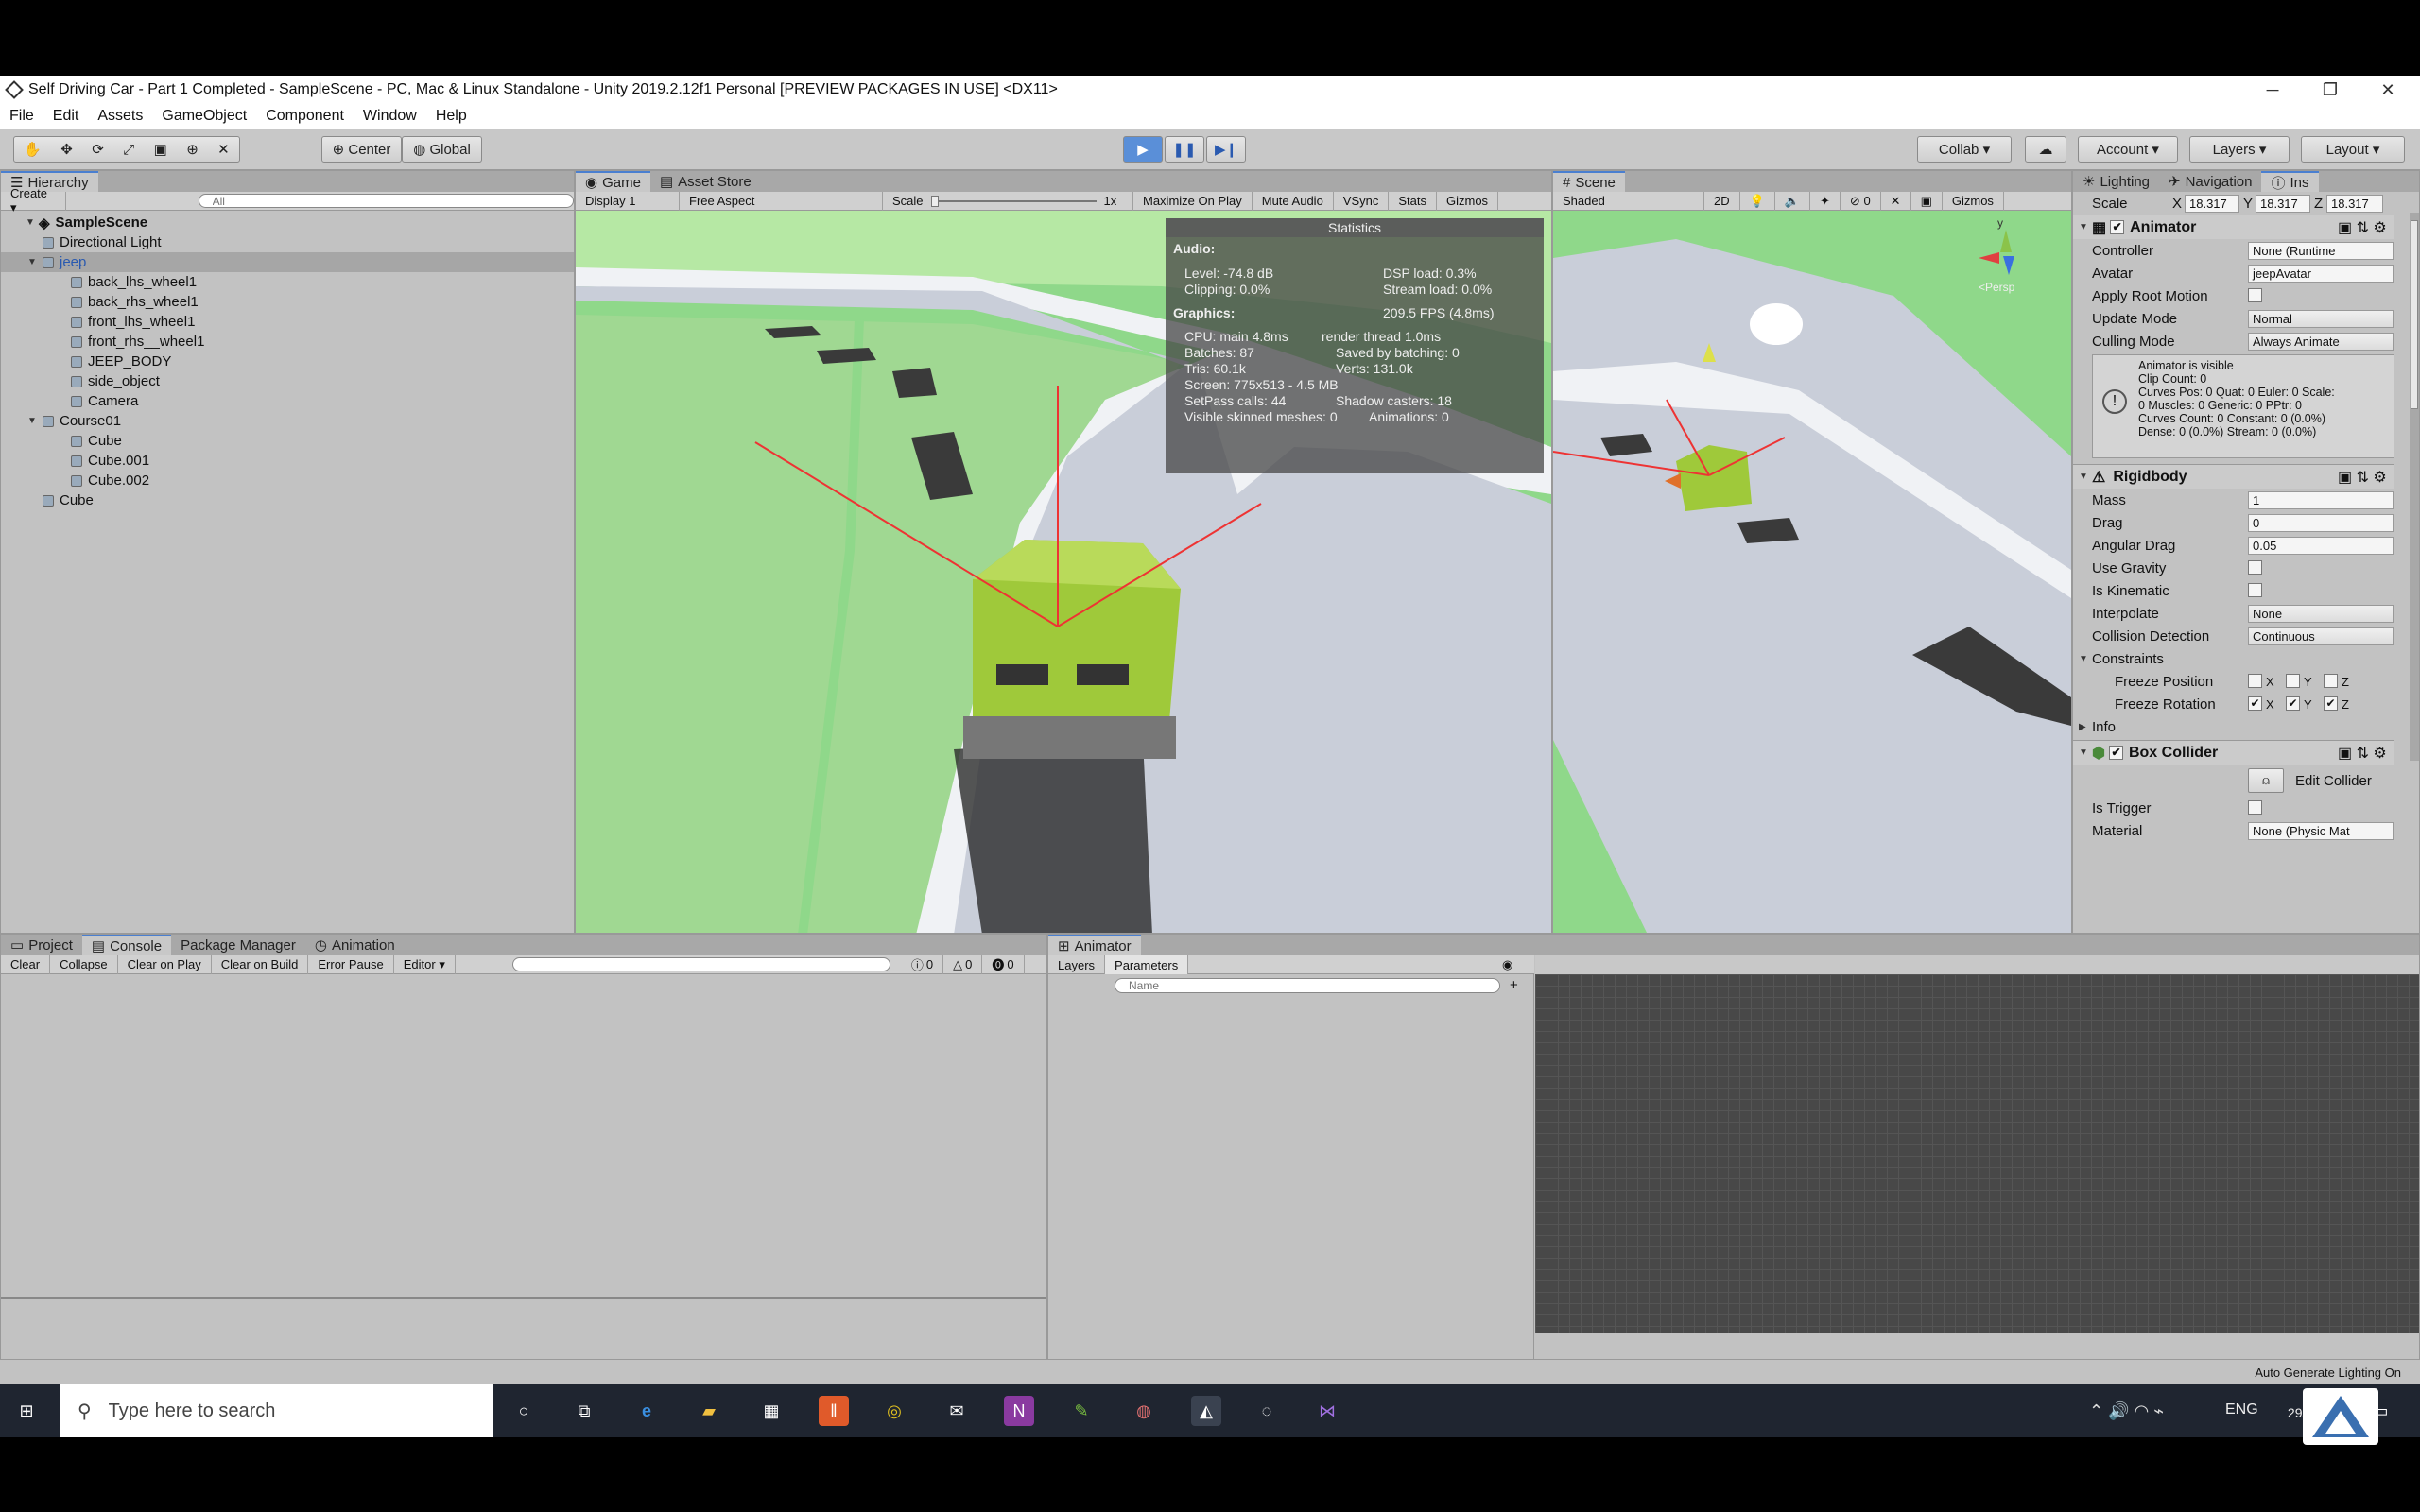 This screenshot has height=1512, width=2420. Describe the element at coordinates (2331, 90) in the screenshot. I see `maximize-button: ❐` at that location.